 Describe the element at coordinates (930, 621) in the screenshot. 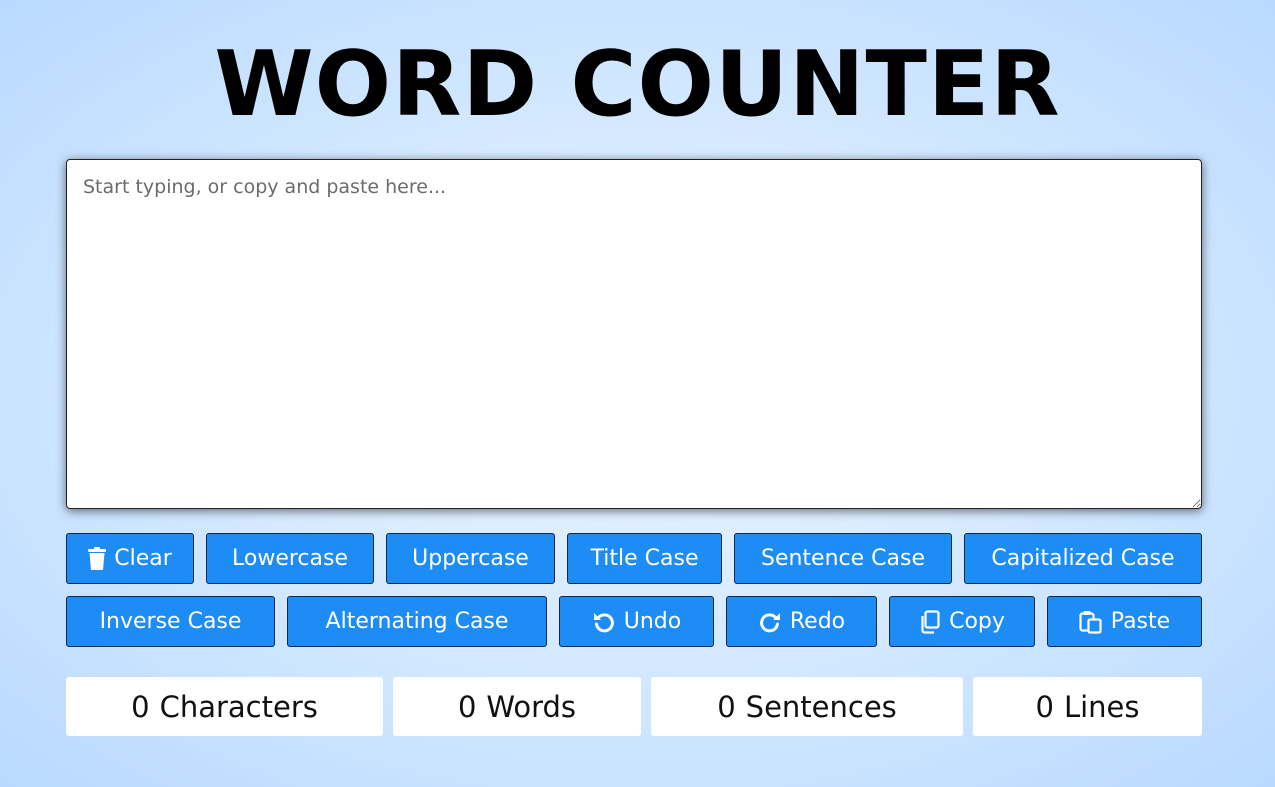

I see `copy-icon` at that location.